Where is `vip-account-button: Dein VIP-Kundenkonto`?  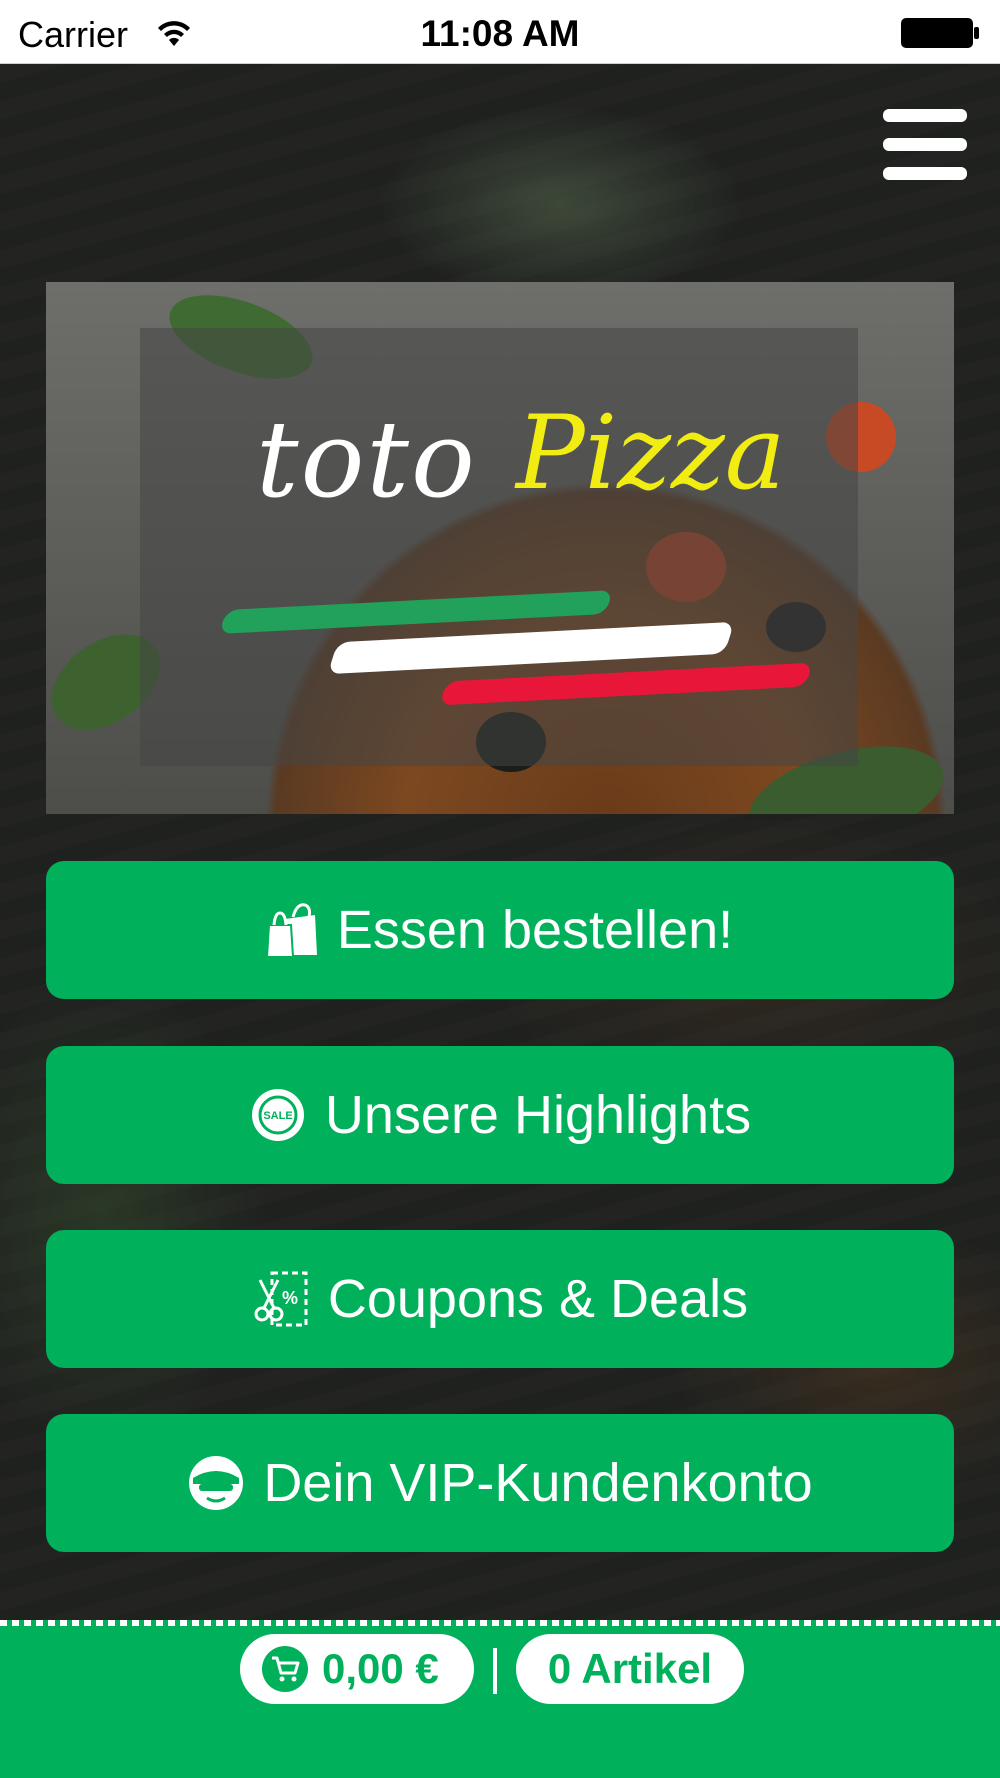 vip-account-button: Dein VIP-Kundenkonto is located at coordinates (500, 1483).